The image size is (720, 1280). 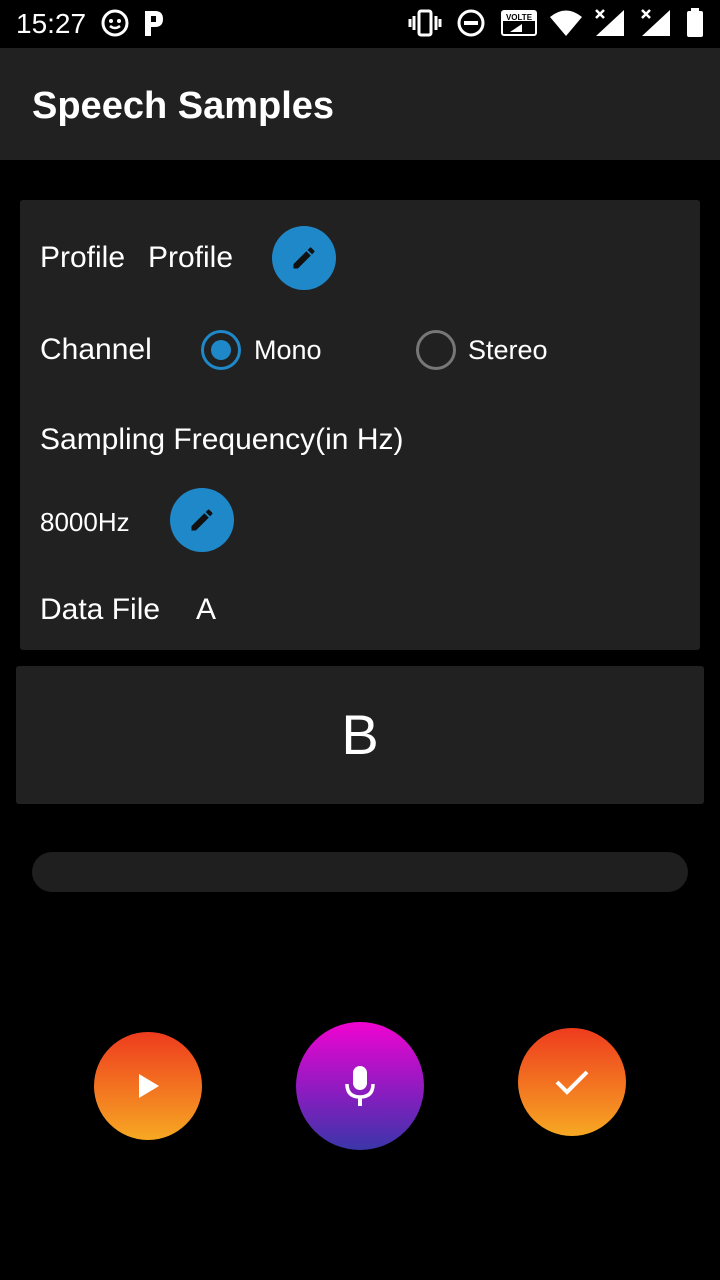 I want to click on radio-mono, so click(x=221, y=350).